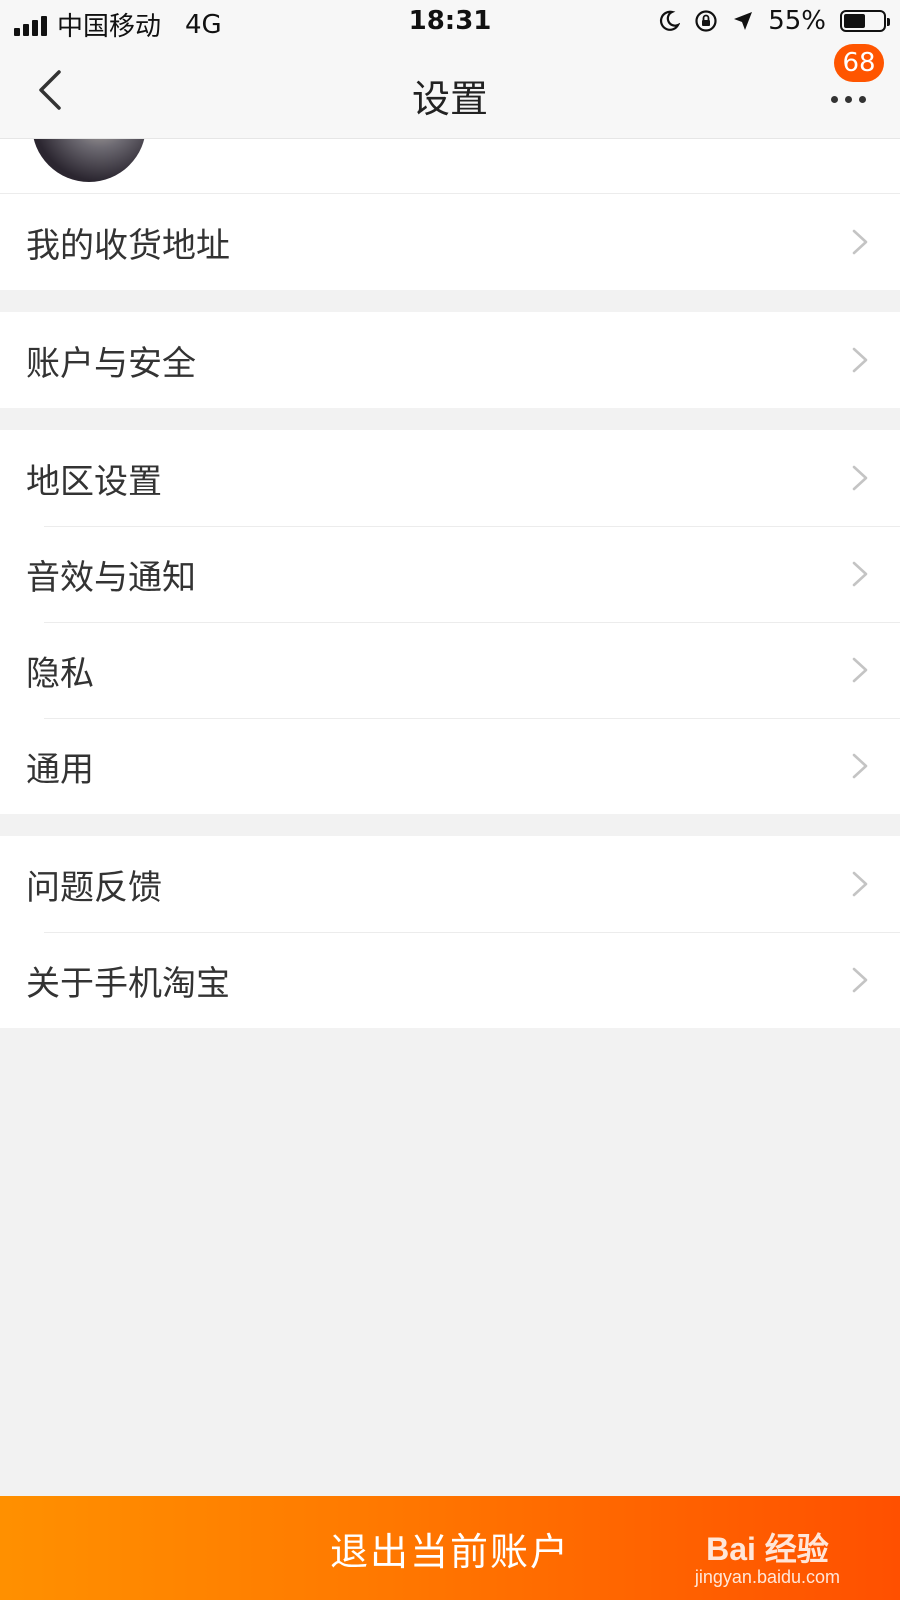  I want to click on status-bar: 中国移动 4G 18:31 55%, so click(450, 22).